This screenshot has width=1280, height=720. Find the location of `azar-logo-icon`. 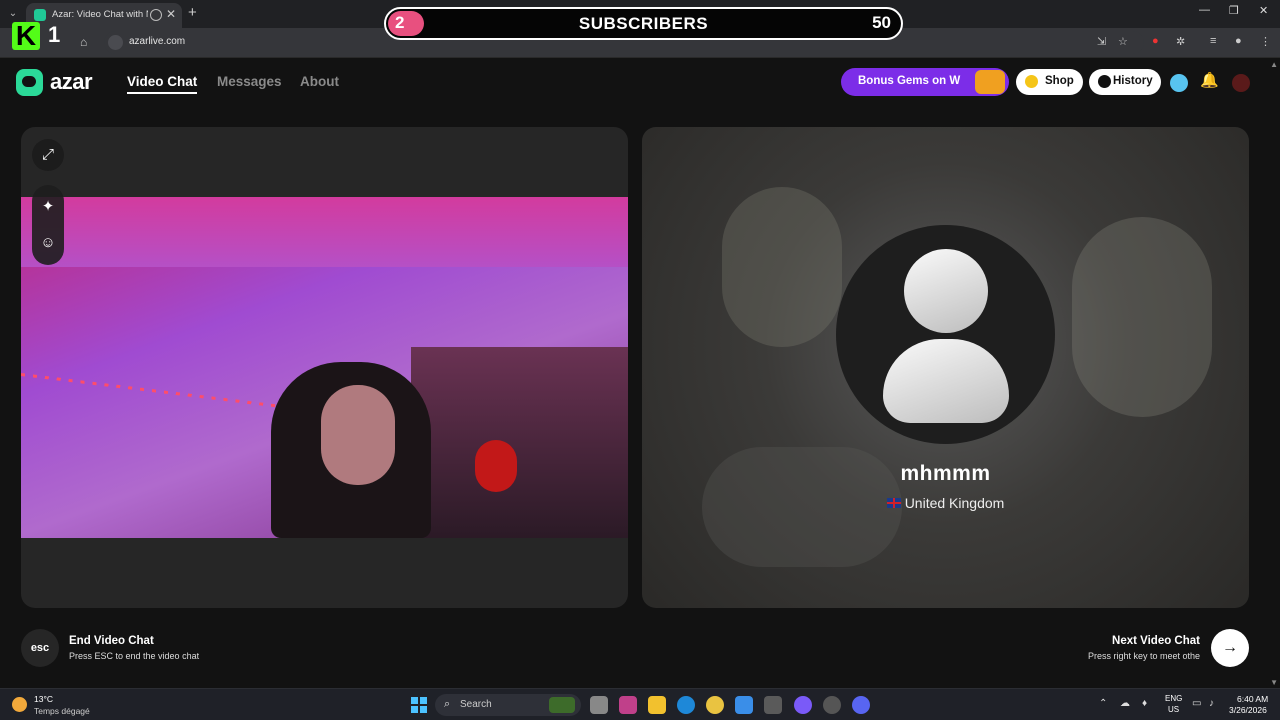

azar-logo-icon is located at coordinates (29, 82).